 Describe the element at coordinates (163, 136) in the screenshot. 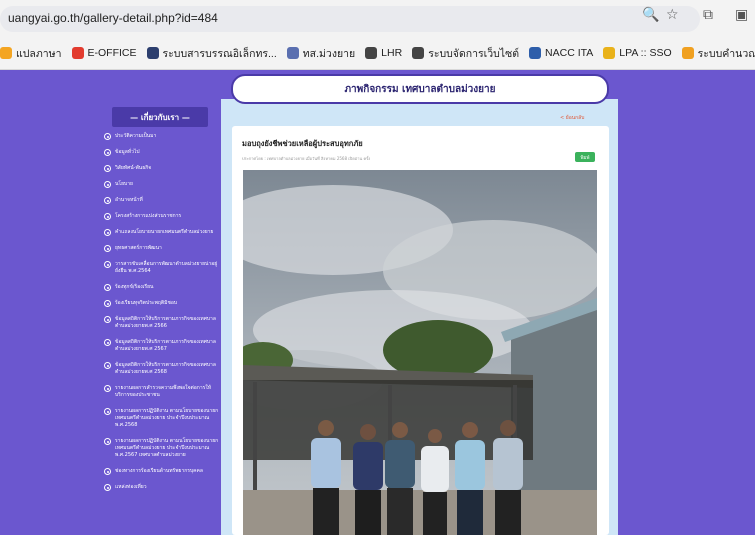

I see `sidebar-item: ประวัติความเป็นมา` at that location.